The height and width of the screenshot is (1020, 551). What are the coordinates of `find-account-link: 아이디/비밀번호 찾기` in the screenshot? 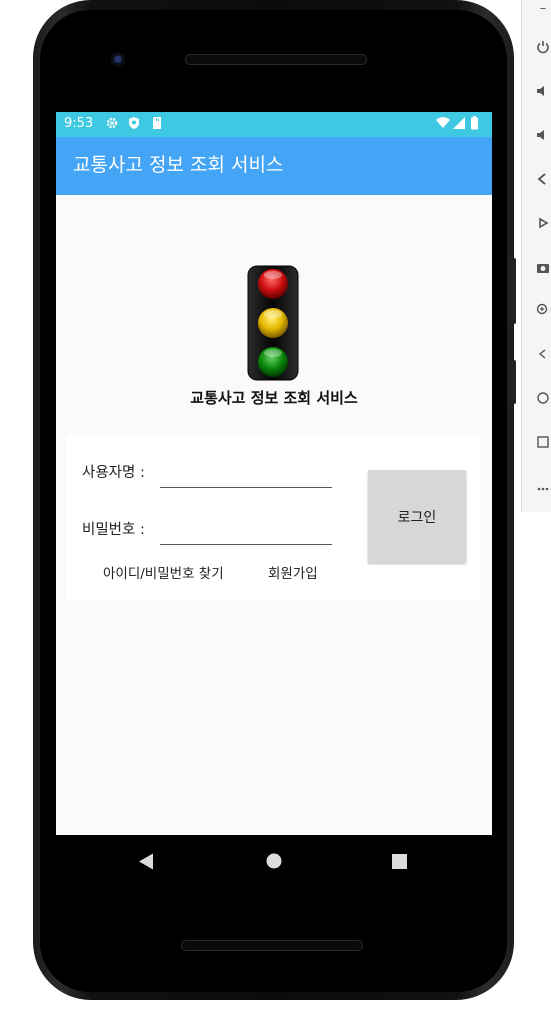 It's located at (163, 574).